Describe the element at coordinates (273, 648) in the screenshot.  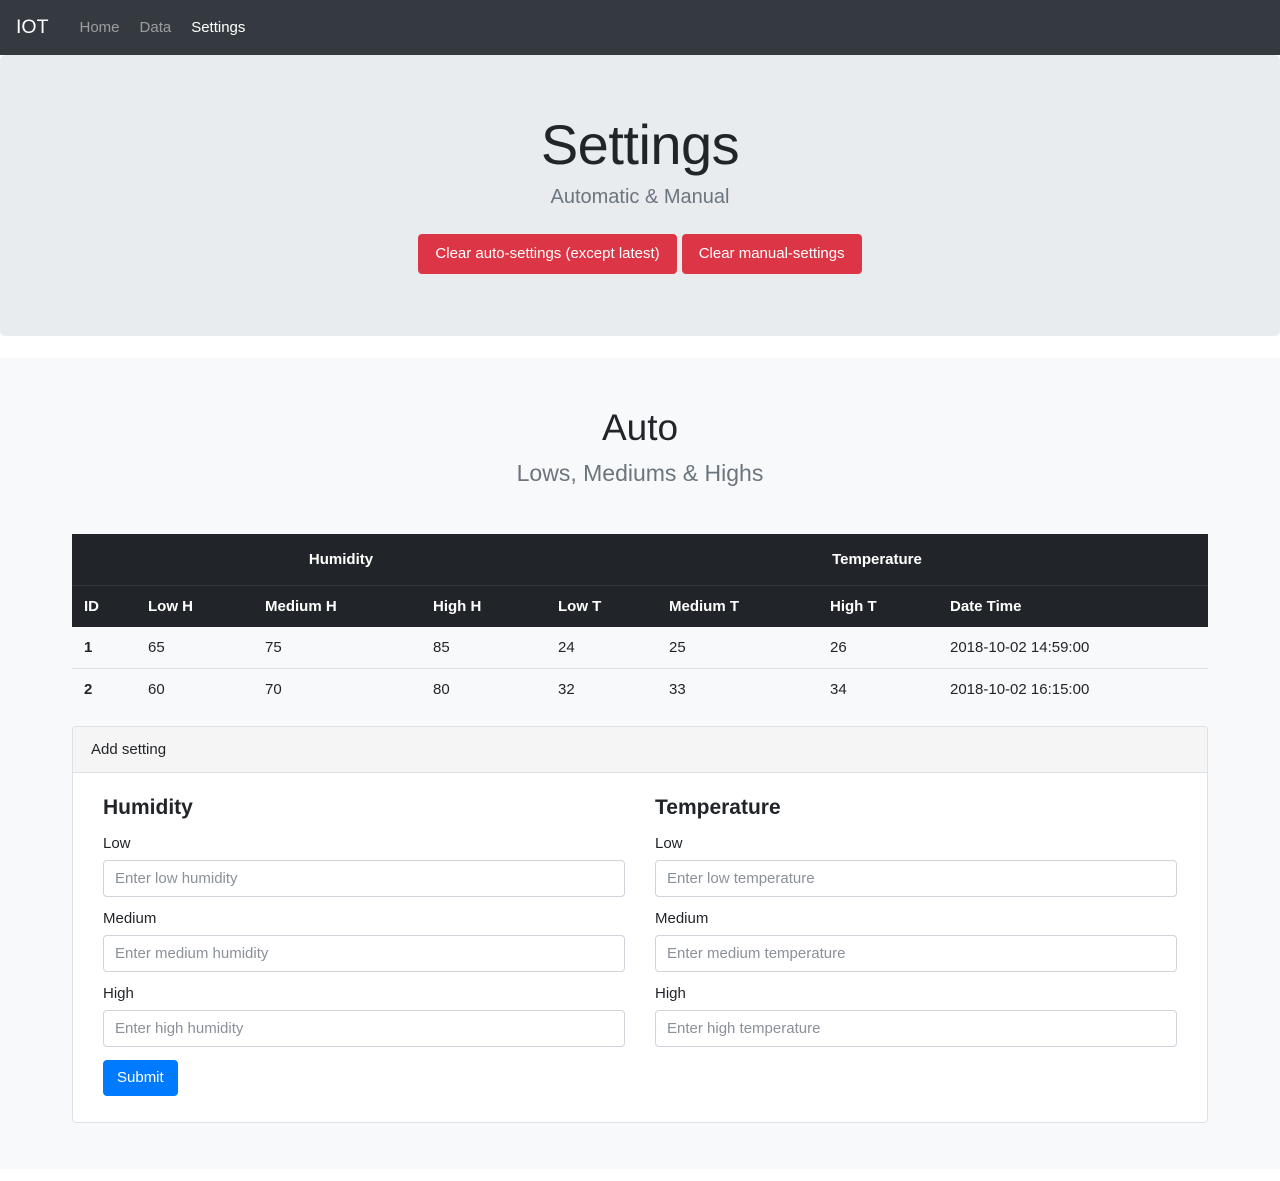
I see `cell-medium-h: 75` at that location.